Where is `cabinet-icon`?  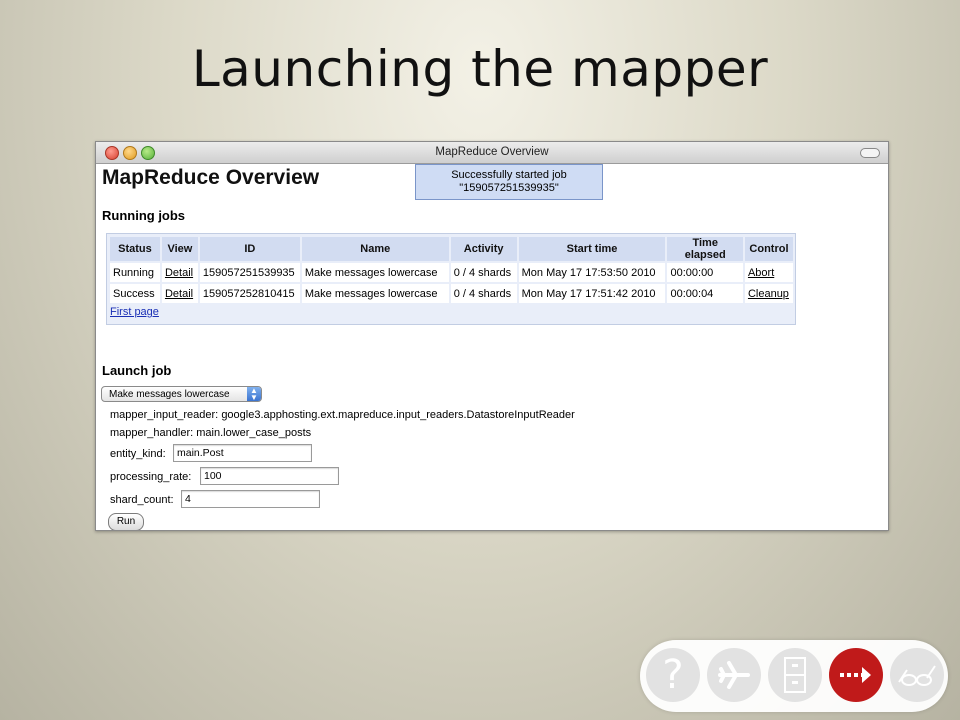 cabinet-icon is located at coordinates (795, 675).